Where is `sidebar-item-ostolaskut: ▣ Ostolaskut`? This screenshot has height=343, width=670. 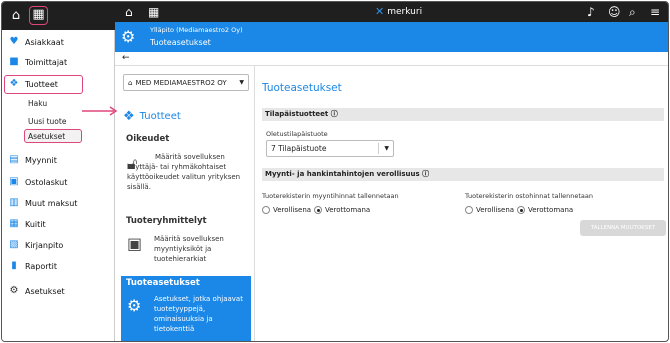
sidebar-item-ostolaskut: ▣ Ostolaskut is located at coordinates (37, 182).